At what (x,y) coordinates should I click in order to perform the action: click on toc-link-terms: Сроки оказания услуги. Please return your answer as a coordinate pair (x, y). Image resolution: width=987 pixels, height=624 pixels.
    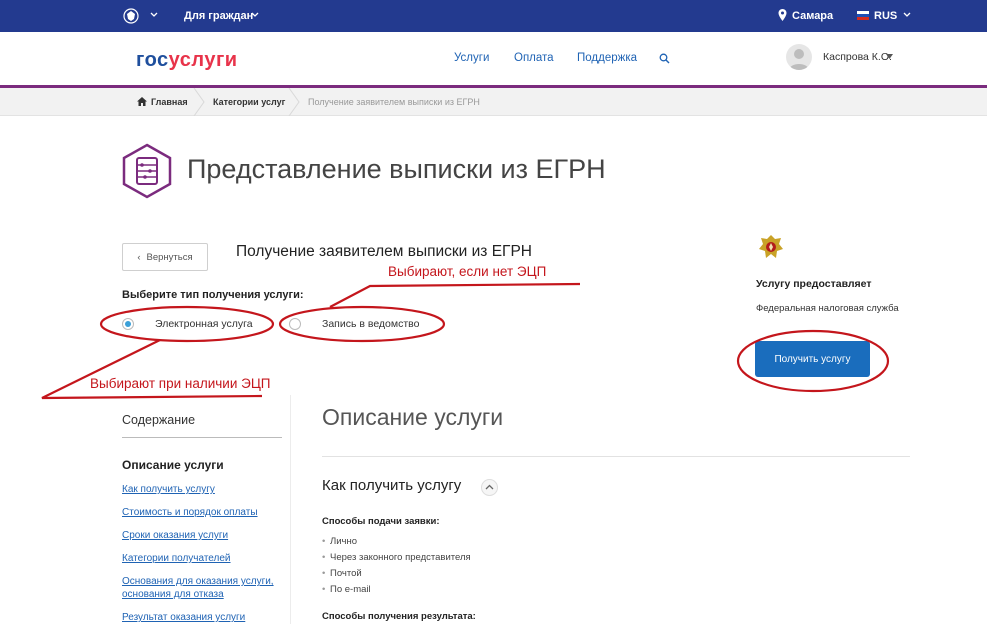
    Looking at the image, I should click on (204, 535).